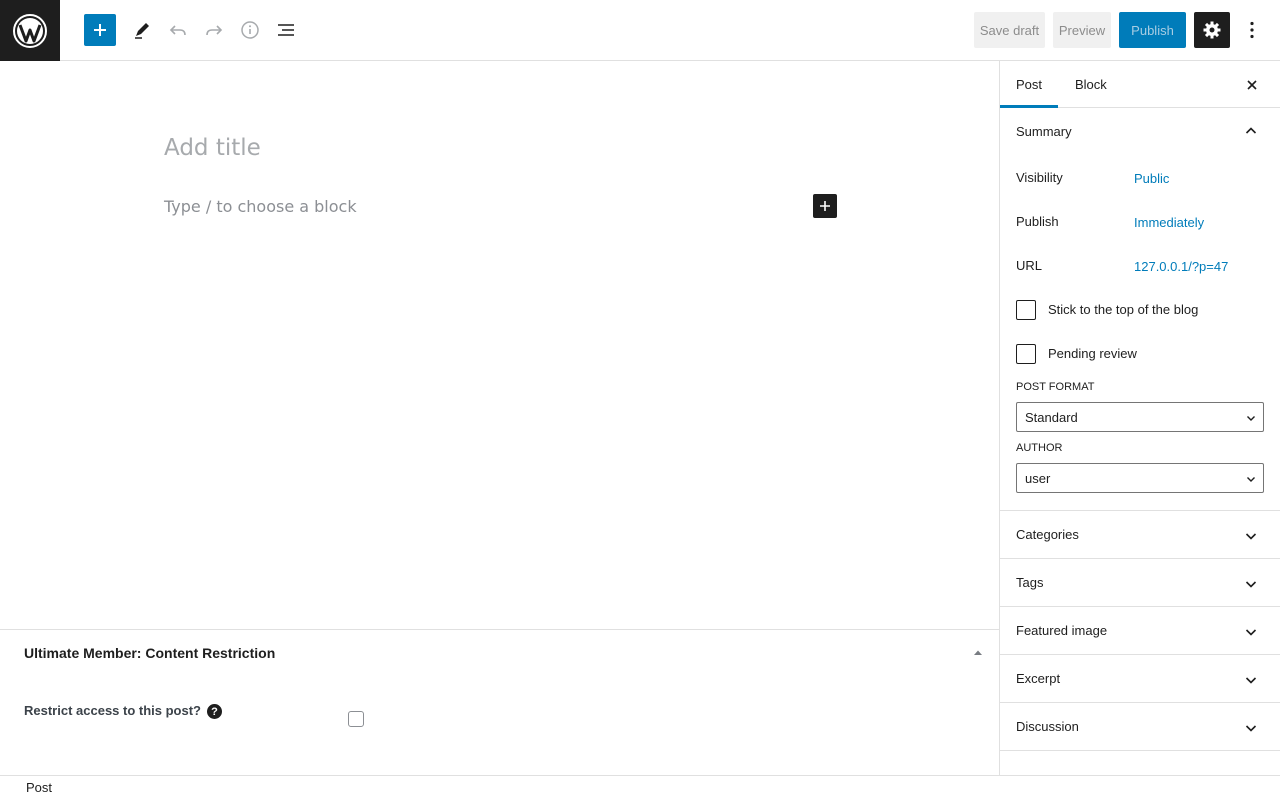 The width and height of the screenshot is (1280, 800). Describe the element at coordinates (1169, 222) in the screenshot. I see `publish-date-value: Immediately` at that location.